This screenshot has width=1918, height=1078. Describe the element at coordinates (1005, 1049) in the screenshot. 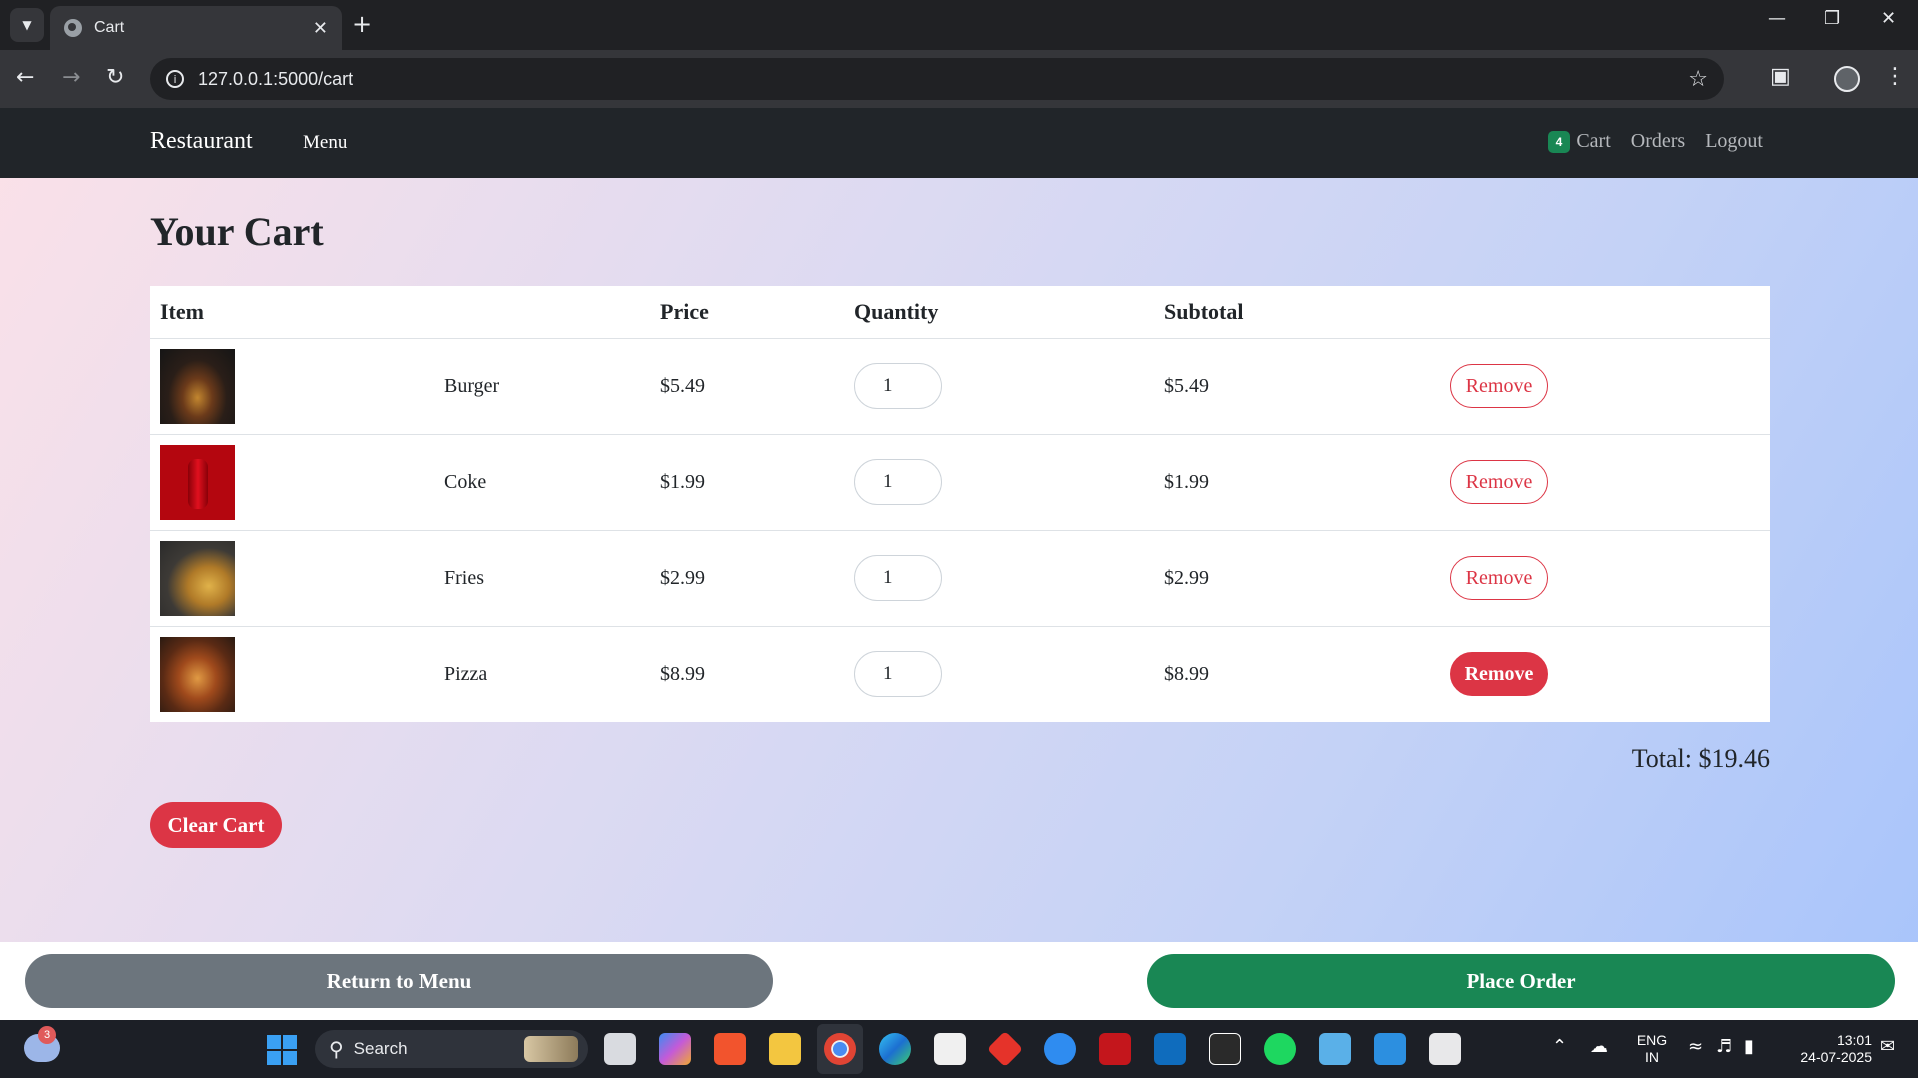

I see `git-icon` at that location.